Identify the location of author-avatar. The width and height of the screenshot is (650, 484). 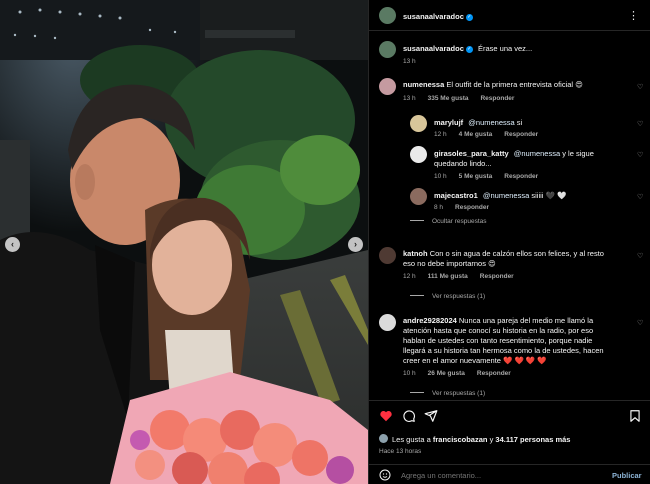
(387, 15).